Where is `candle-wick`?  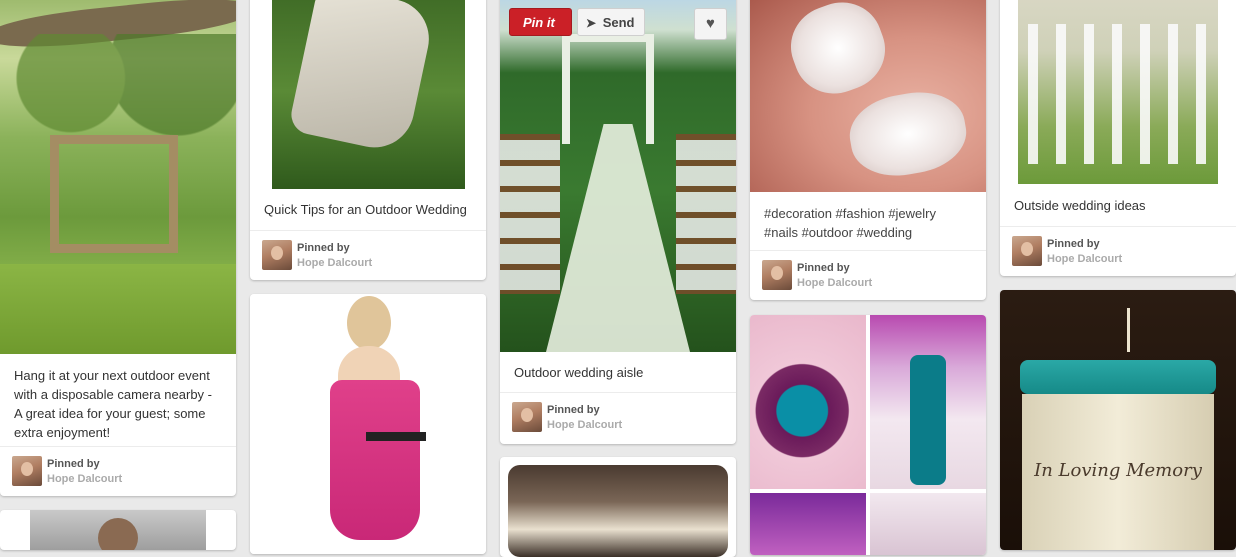
candle-wick is located at coordinates (1128, 330).